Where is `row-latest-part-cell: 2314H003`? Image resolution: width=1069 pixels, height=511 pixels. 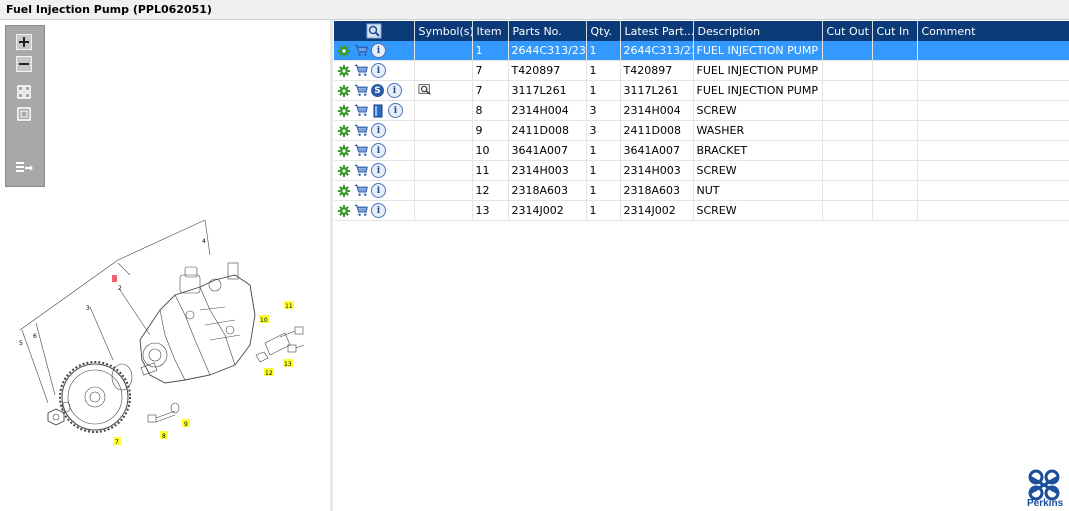
row-latest-part-cell: 2314H003 is located at coordinates (657, 170).